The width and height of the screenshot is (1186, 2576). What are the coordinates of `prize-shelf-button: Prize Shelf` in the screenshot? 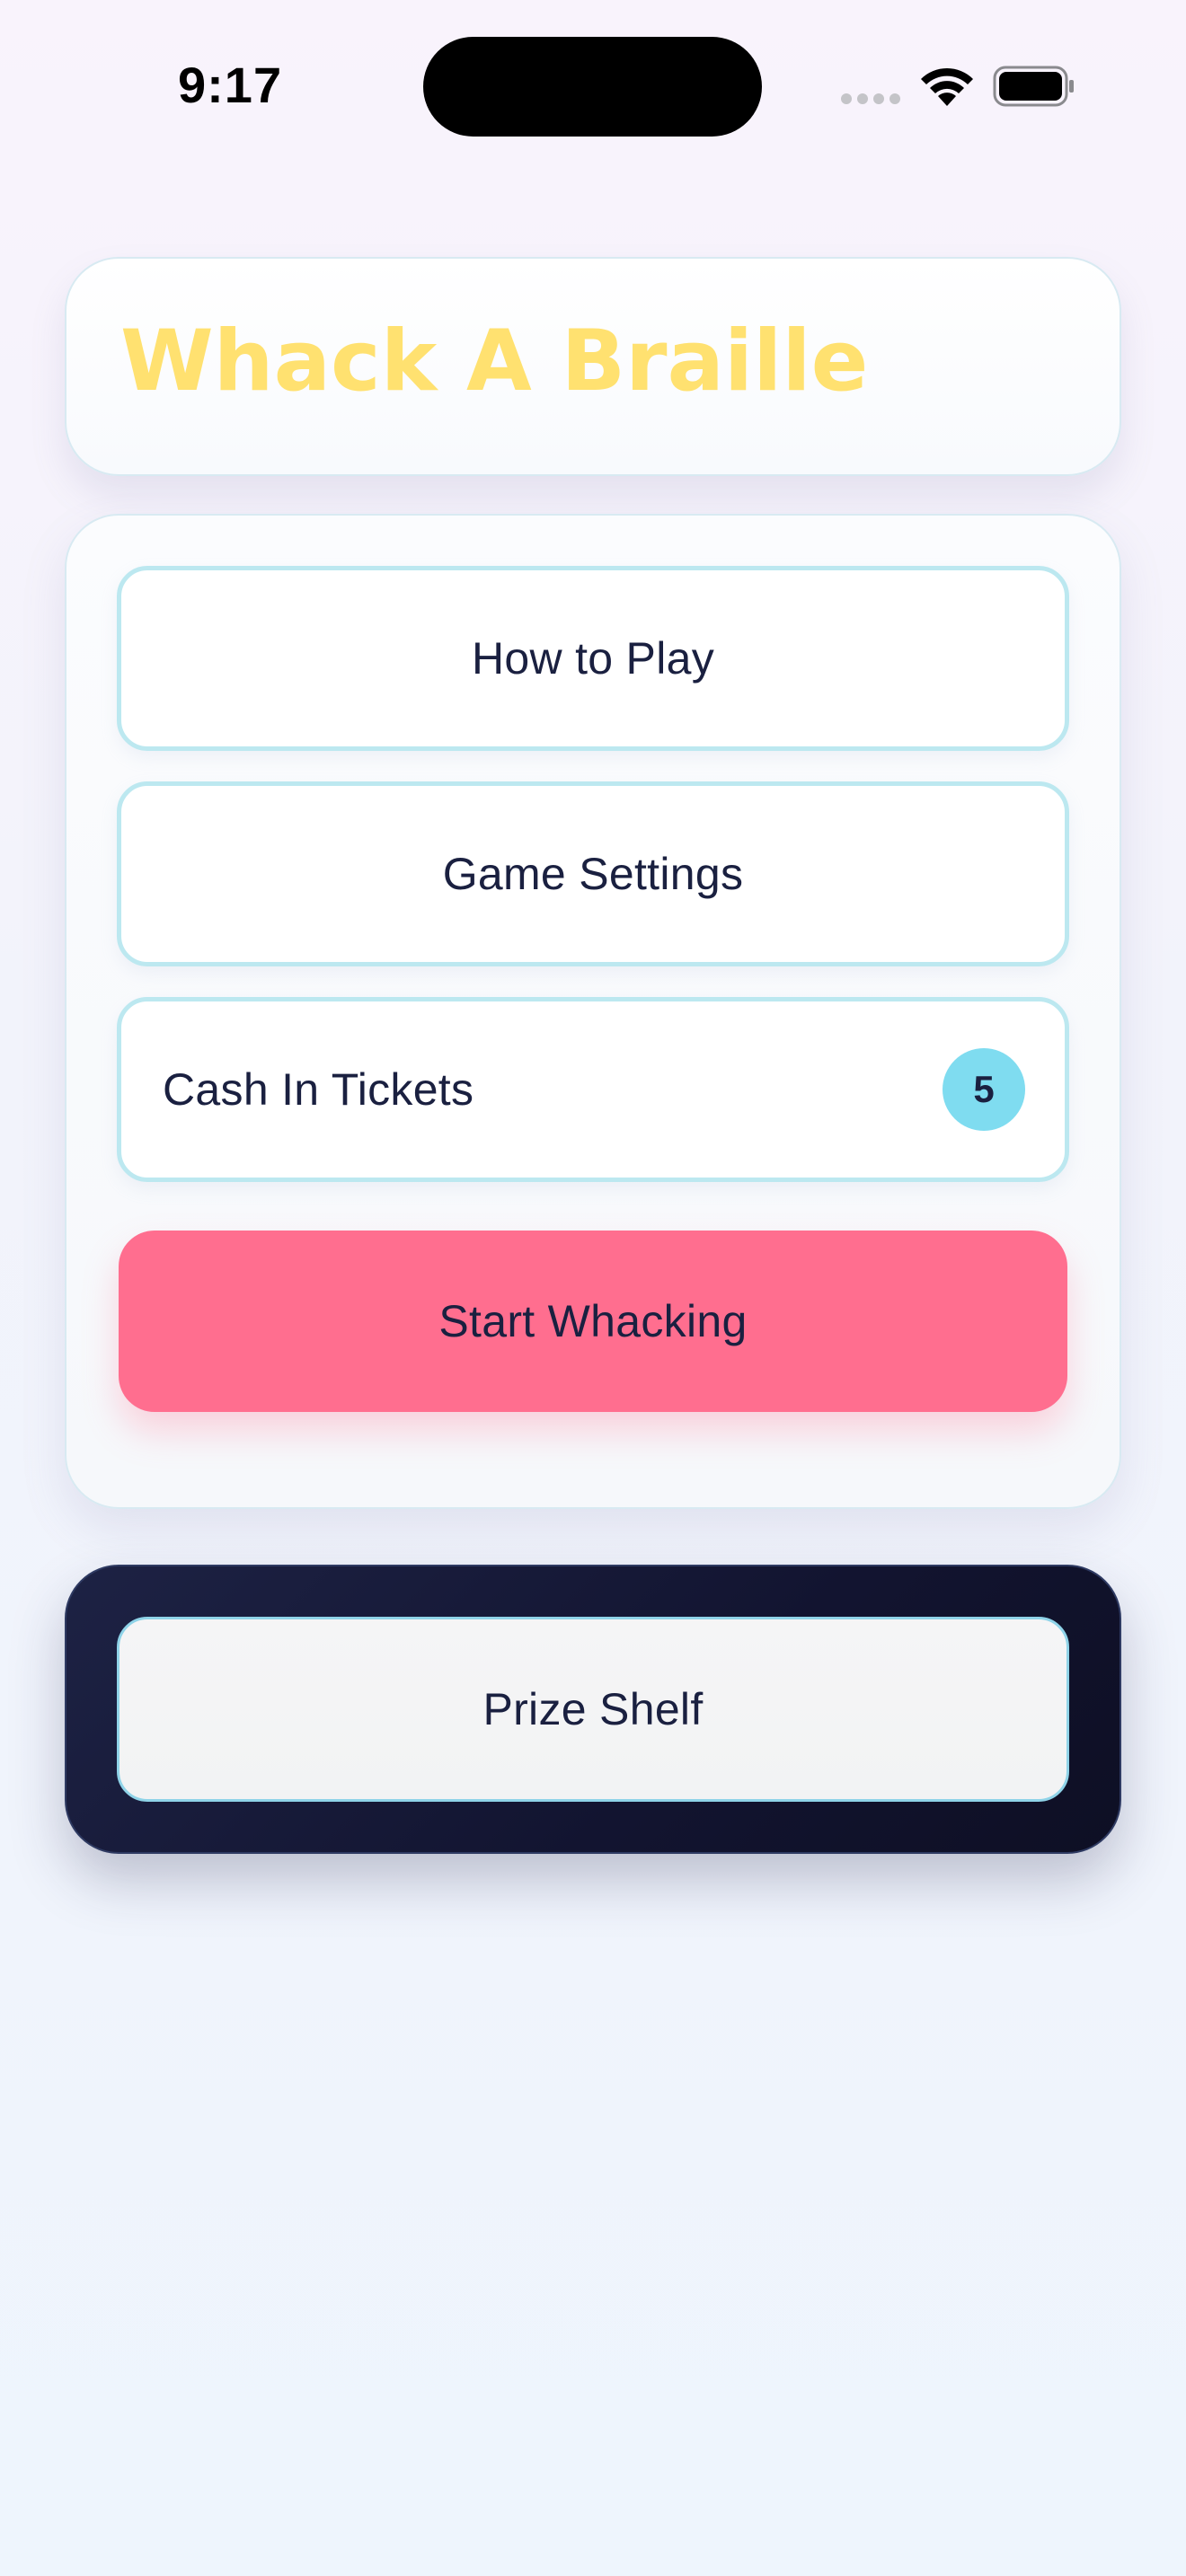 It's located at (593, 1709).